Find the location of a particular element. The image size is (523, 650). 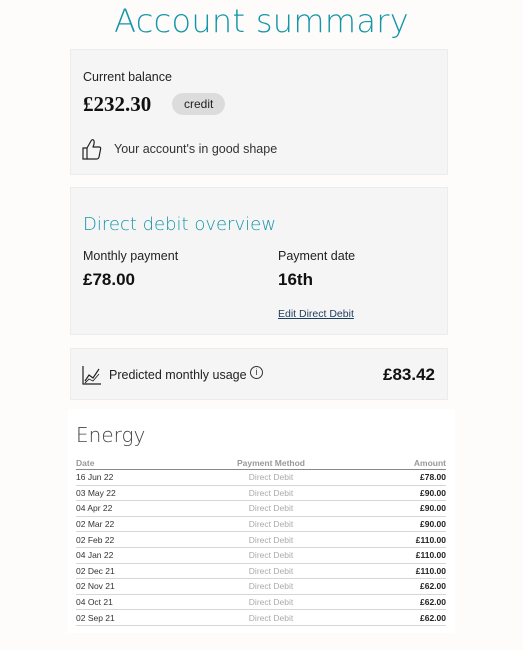

payment-date-value: 16th is located at coordinates (295, 279).